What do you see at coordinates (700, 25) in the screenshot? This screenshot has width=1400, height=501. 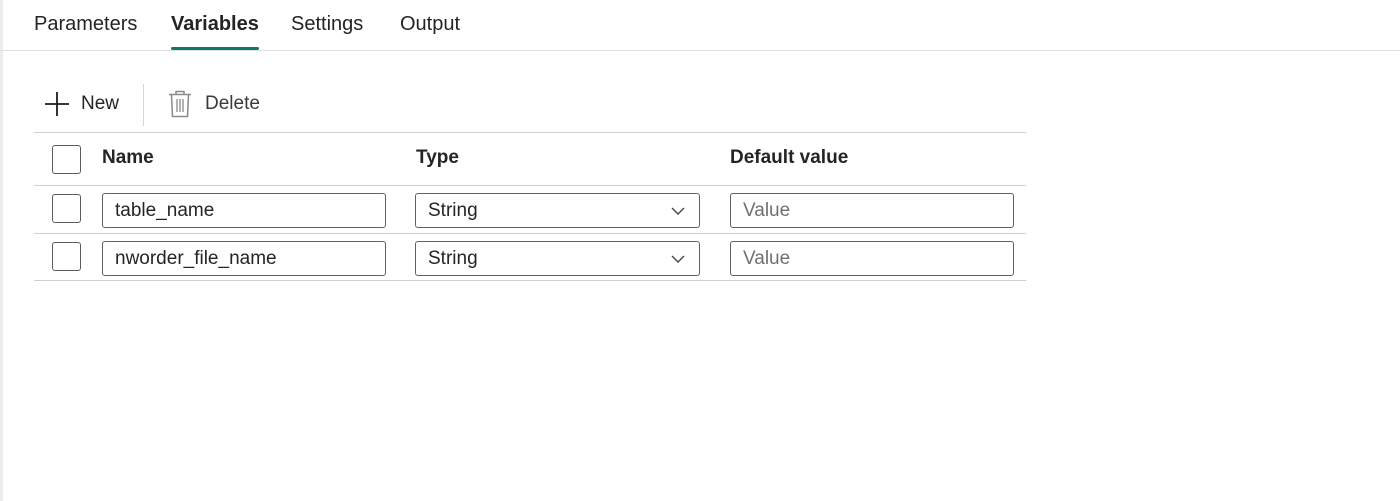 I see `tab-bar: Parameters Variables Settings Output` at bounding box center [700, 25].